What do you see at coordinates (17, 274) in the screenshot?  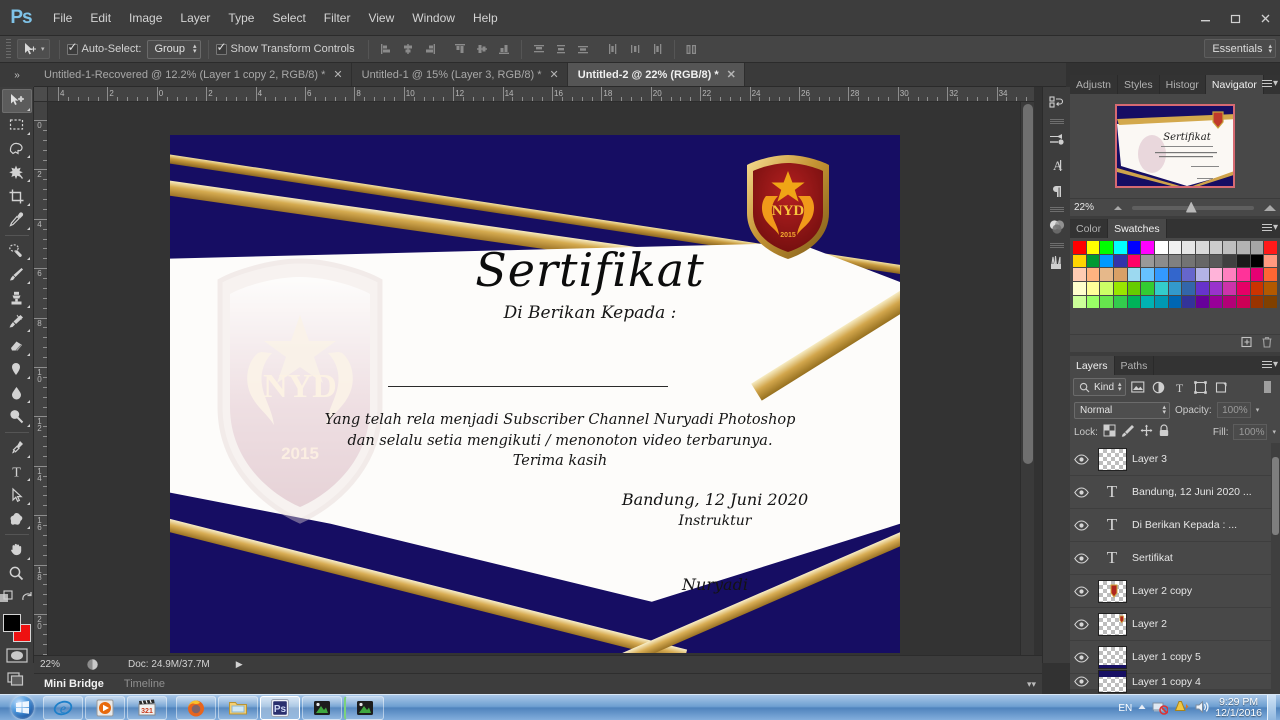 I see `brush-tool` at bounding box center [17, 274].